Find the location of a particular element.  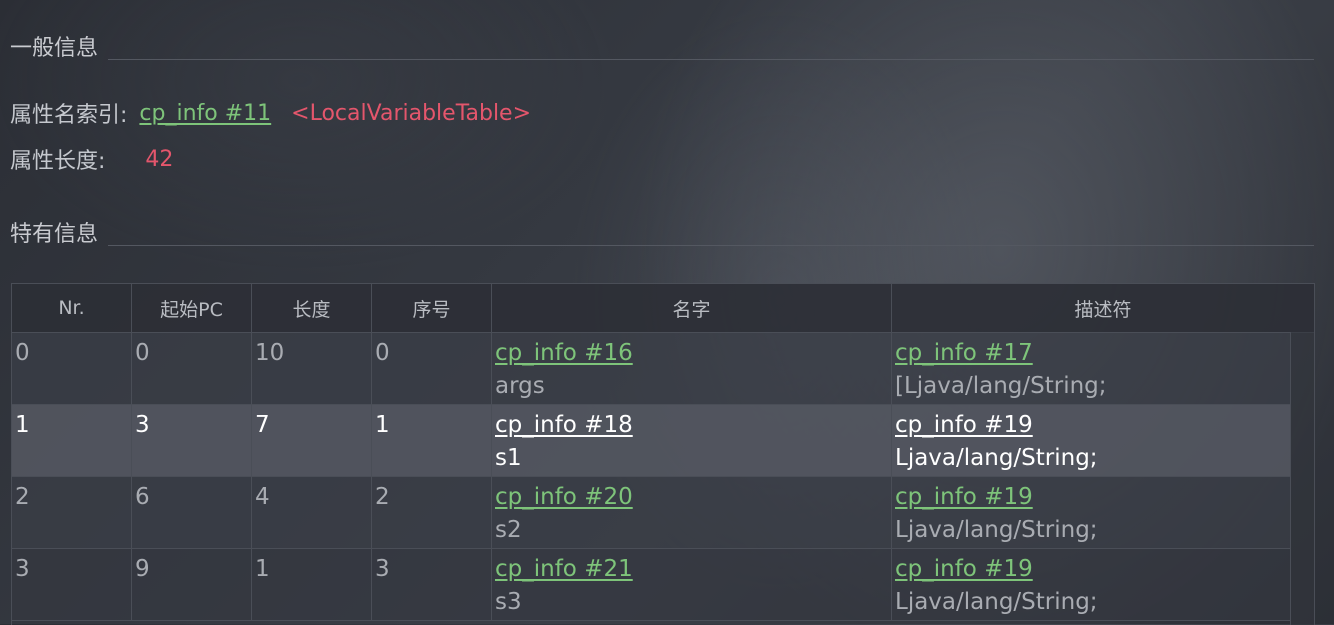

cell-nr: 0 is located at coordinates (72, 368).